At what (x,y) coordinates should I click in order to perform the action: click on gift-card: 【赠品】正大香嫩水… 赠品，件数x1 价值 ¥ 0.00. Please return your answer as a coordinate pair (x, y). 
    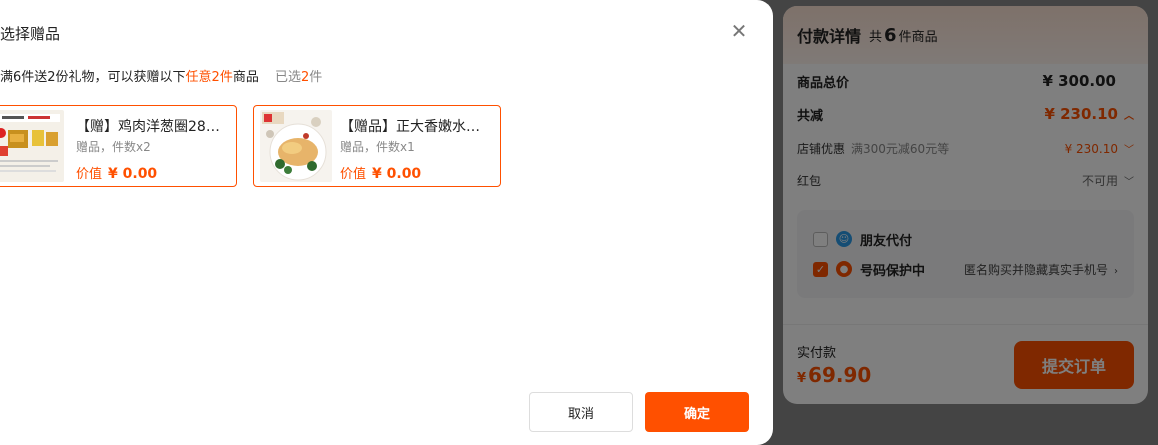
    Looking at the image, I should click on (377, 146).